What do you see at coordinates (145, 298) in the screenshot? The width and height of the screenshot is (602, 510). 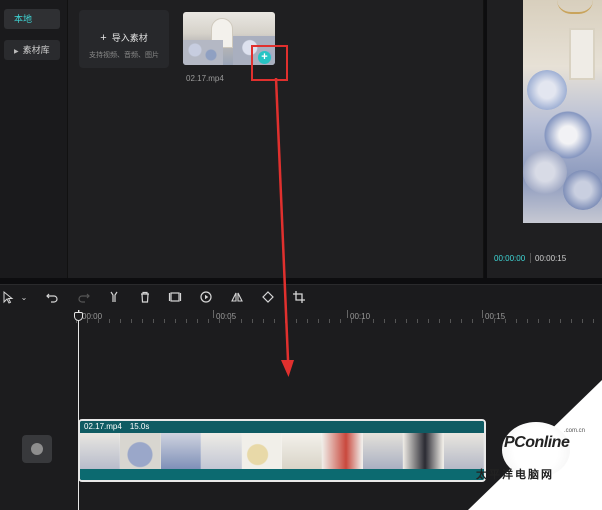 I see `delete-icon` at bounding box center [145, 298].